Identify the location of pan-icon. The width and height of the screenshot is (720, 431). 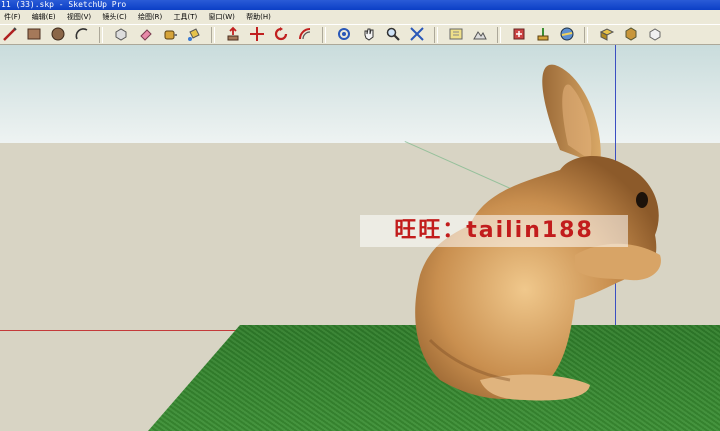
(369, 34).